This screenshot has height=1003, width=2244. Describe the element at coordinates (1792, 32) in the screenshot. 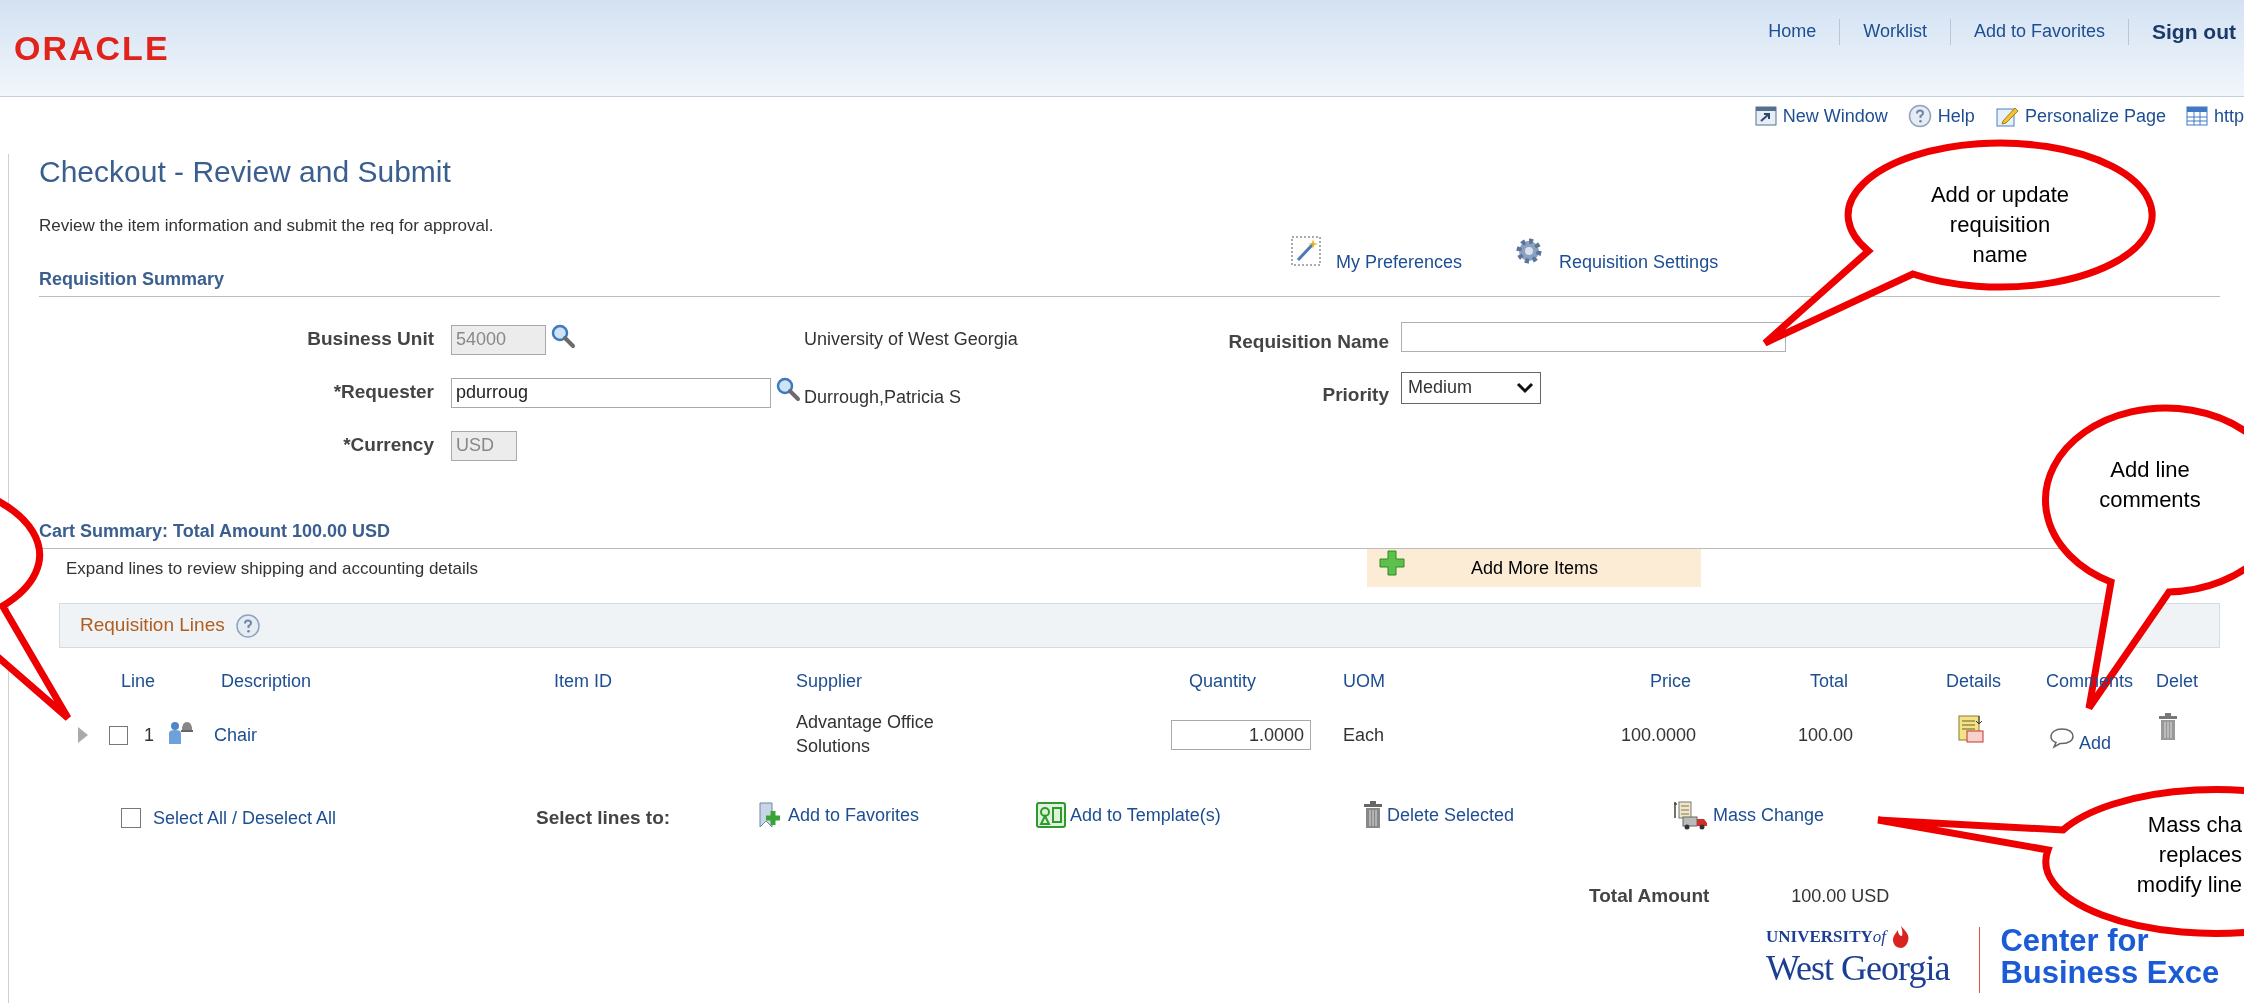

I see `nav-link: Home` at that location.